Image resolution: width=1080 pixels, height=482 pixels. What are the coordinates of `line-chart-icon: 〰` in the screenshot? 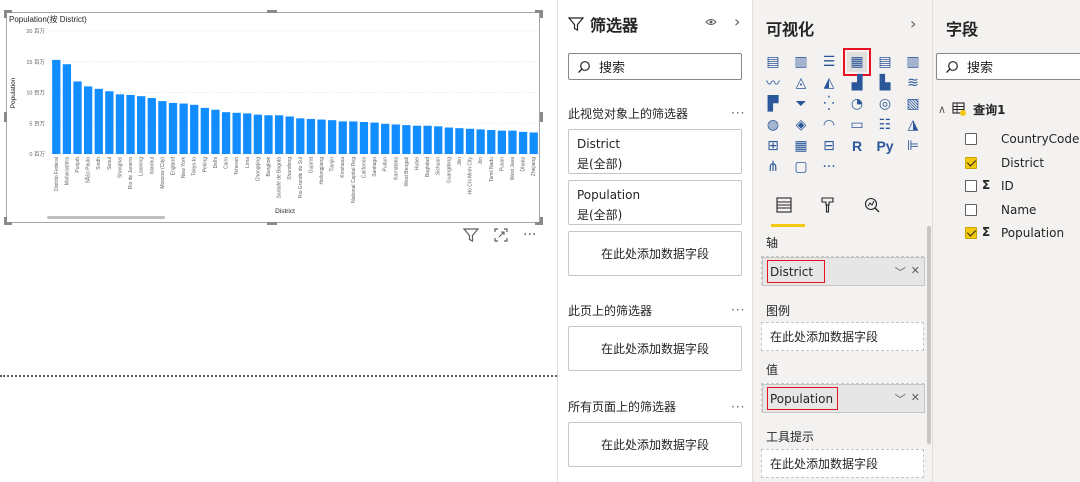 It's located at (773, 83).